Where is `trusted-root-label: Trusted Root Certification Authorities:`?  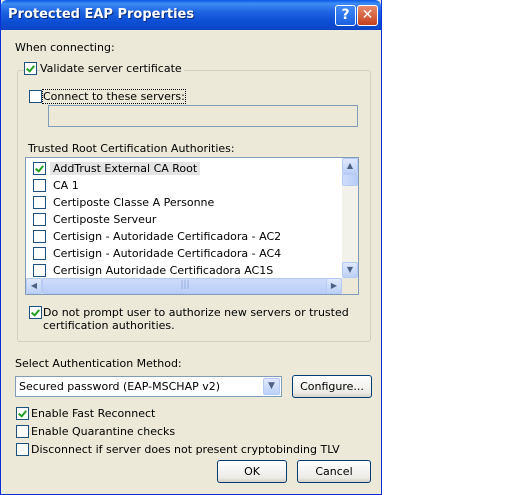
trusted-root-label: Trusted Root Certification Authorities: is located at coordinates (131, 148).